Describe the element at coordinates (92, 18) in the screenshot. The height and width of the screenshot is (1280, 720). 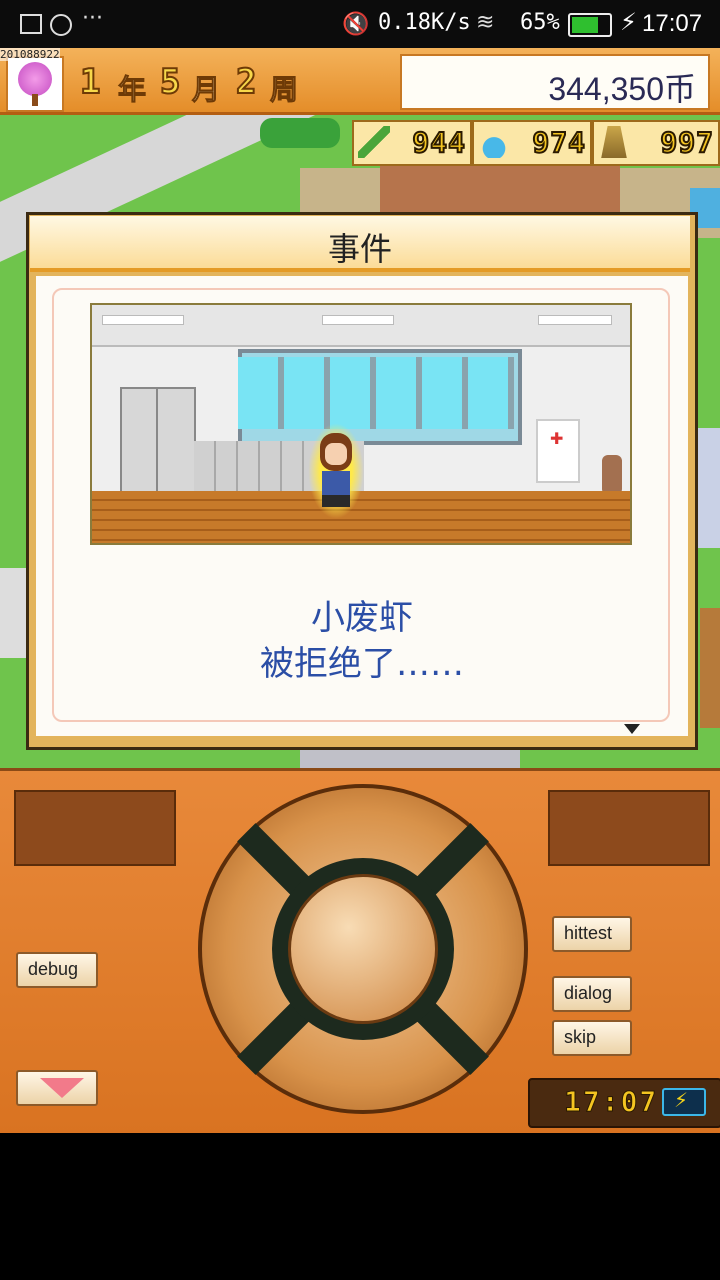
I see `more-notifications-icon: ···` at that location.